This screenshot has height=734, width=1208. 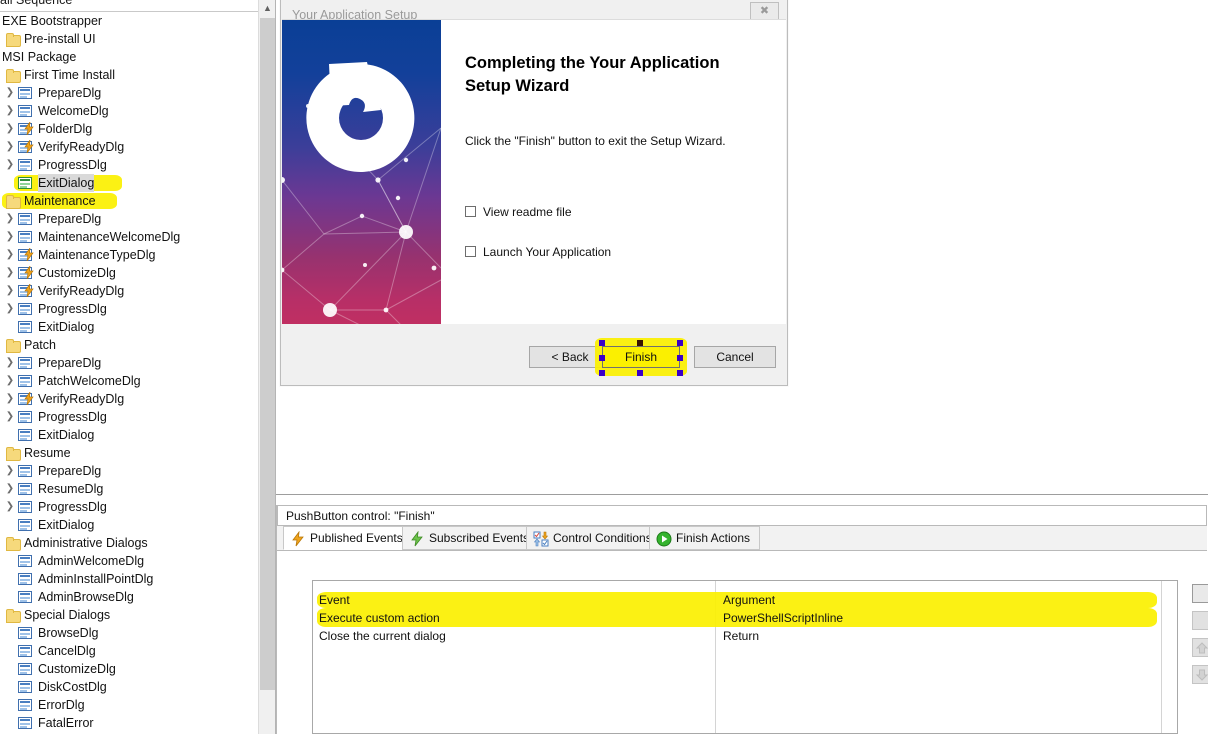 What do you see at coordinates (129, 21) in the screenshot?
I see `tree-item-exe-bootstrapper: EXE Bootstrapper` at bounding box center [129, 21].